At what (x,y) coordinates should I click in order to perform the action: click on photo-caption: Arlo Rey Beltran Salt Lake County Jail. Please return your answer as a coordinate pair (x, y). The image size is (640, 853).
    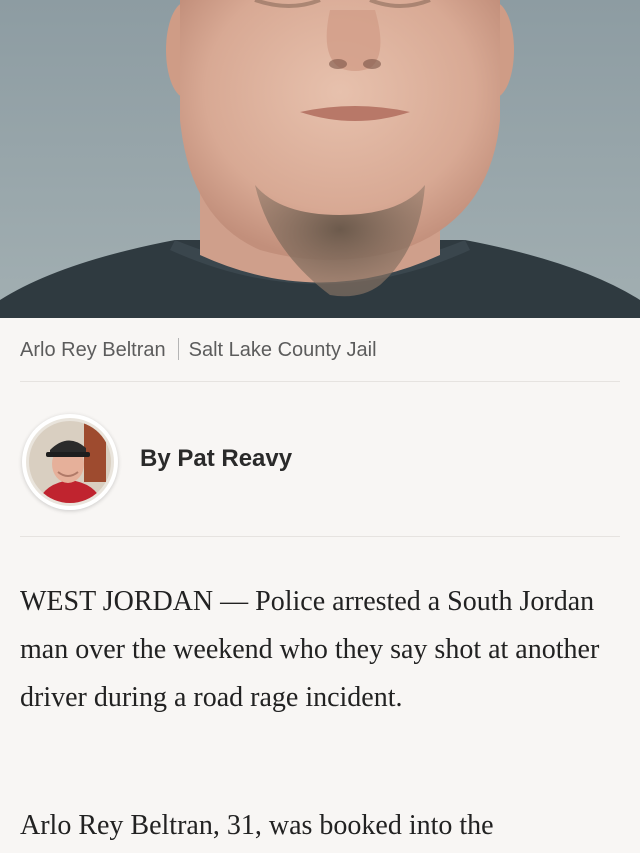
    Looking at the image, I should click on (198, 350).